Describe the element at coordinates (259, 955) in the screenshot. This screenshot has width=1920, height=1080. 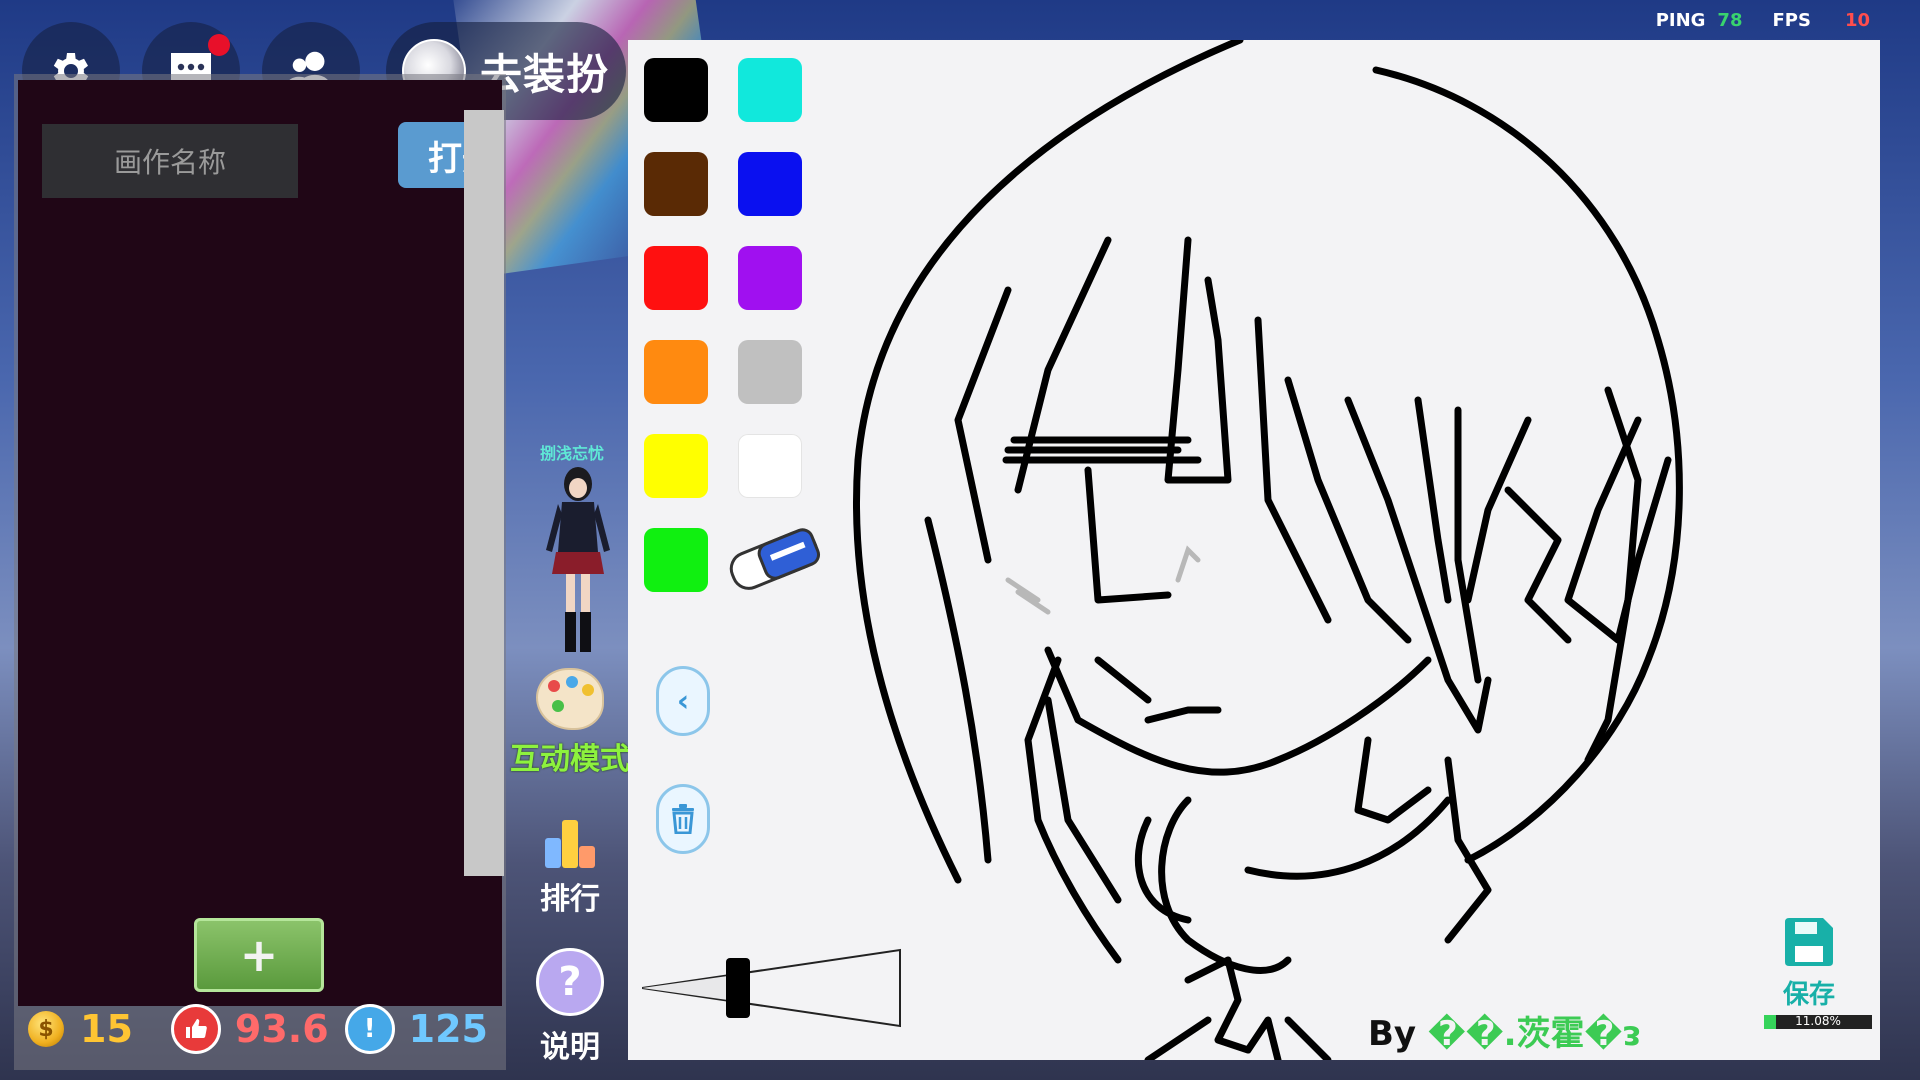
I see `add-artwork-button: +` at that location.